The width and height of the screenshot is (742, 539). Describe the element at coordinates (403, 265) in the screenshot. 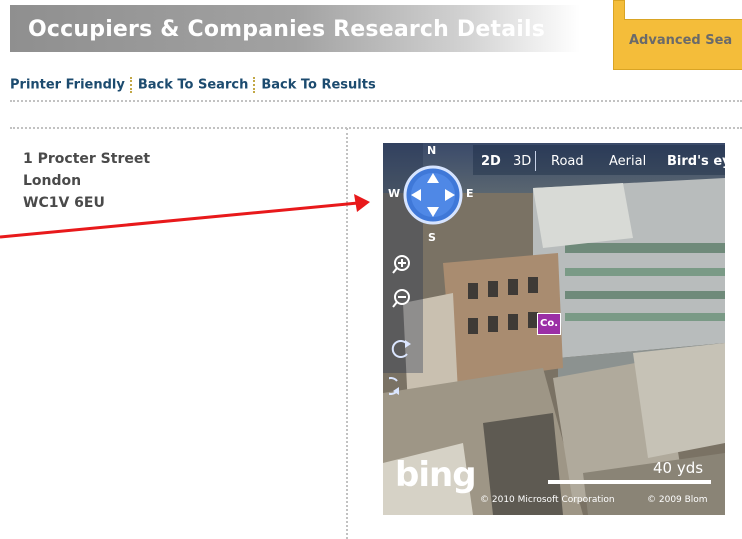

I see `zoom-in-icon` at that location.